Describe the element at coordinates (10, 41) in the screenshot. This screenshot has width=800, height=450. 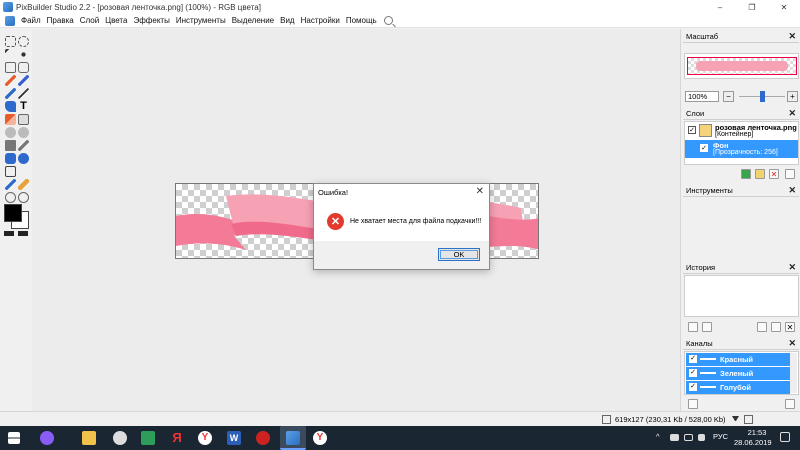
I see `rect-select-icon` at that location.